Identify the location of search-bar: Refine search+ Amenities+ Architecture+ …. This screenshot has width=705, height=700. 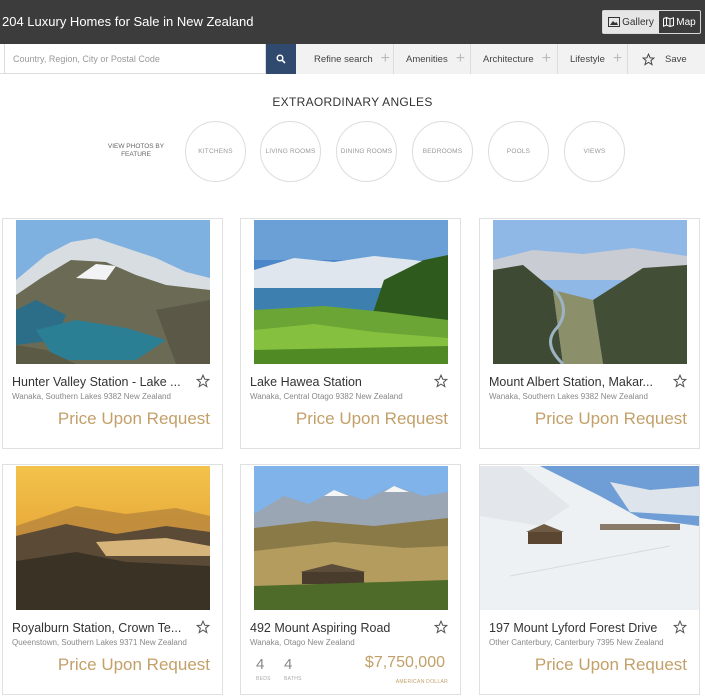
(352, 59).